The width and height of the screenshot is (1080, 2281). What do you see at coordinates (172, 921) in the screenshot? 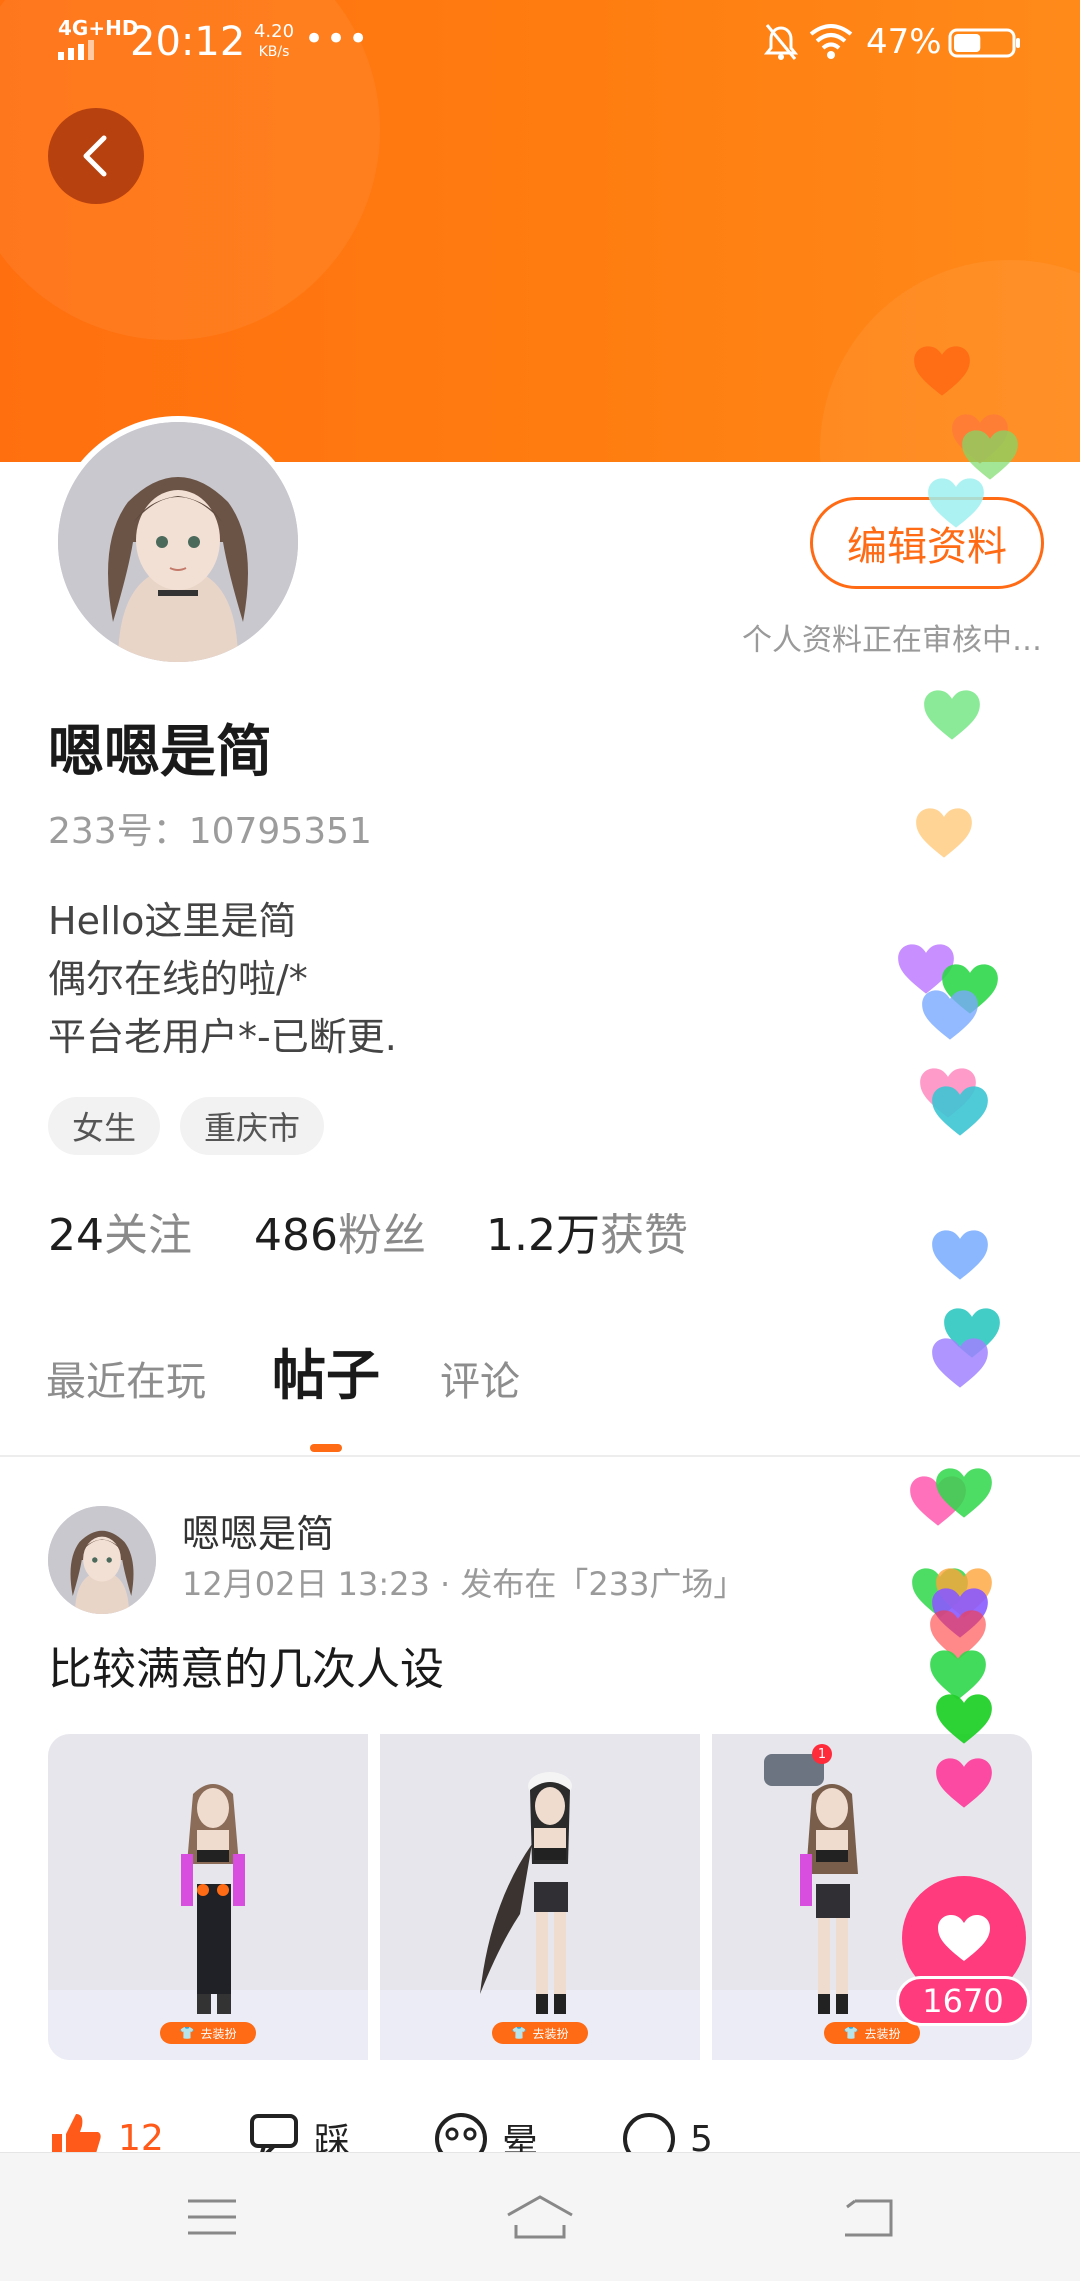
I see `bio-line: Hello这里是简` at bounding box center [172, 921].